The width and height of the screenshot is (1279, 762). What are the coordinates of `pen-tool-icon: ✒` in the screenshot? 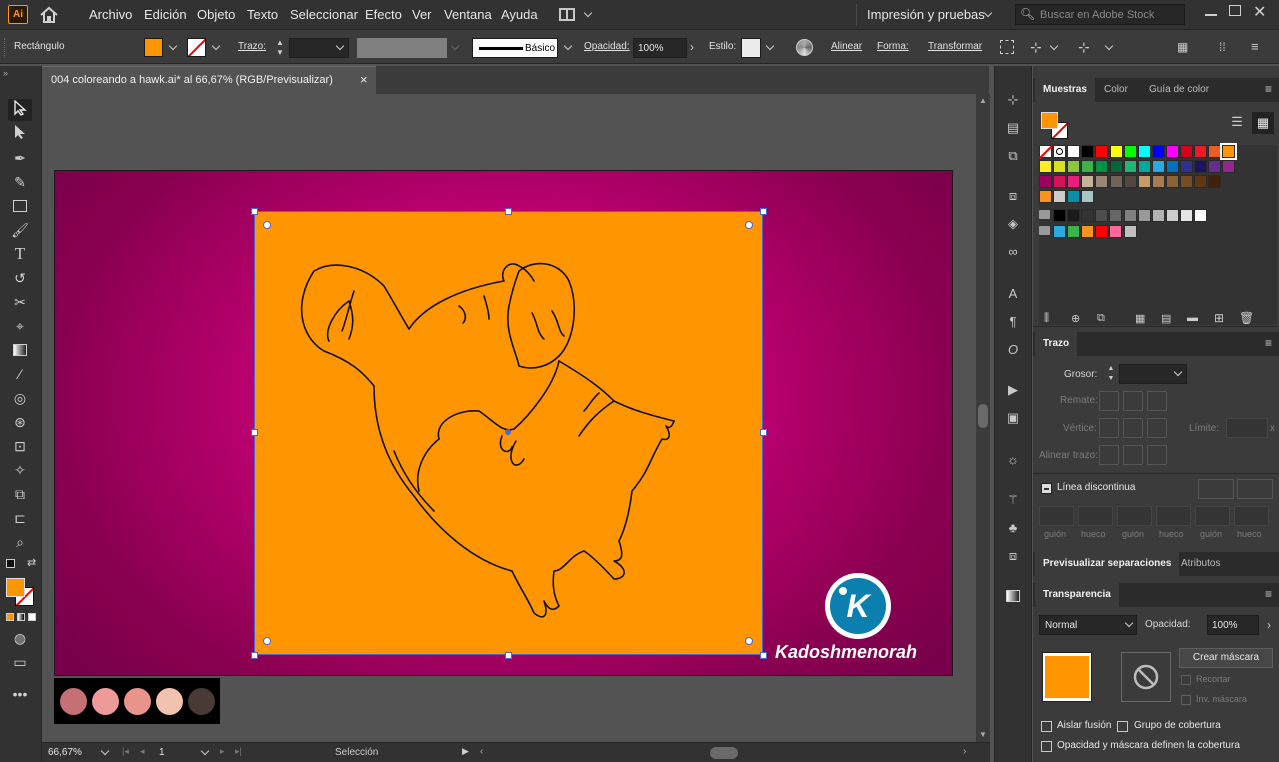 It's located at (20, 158).